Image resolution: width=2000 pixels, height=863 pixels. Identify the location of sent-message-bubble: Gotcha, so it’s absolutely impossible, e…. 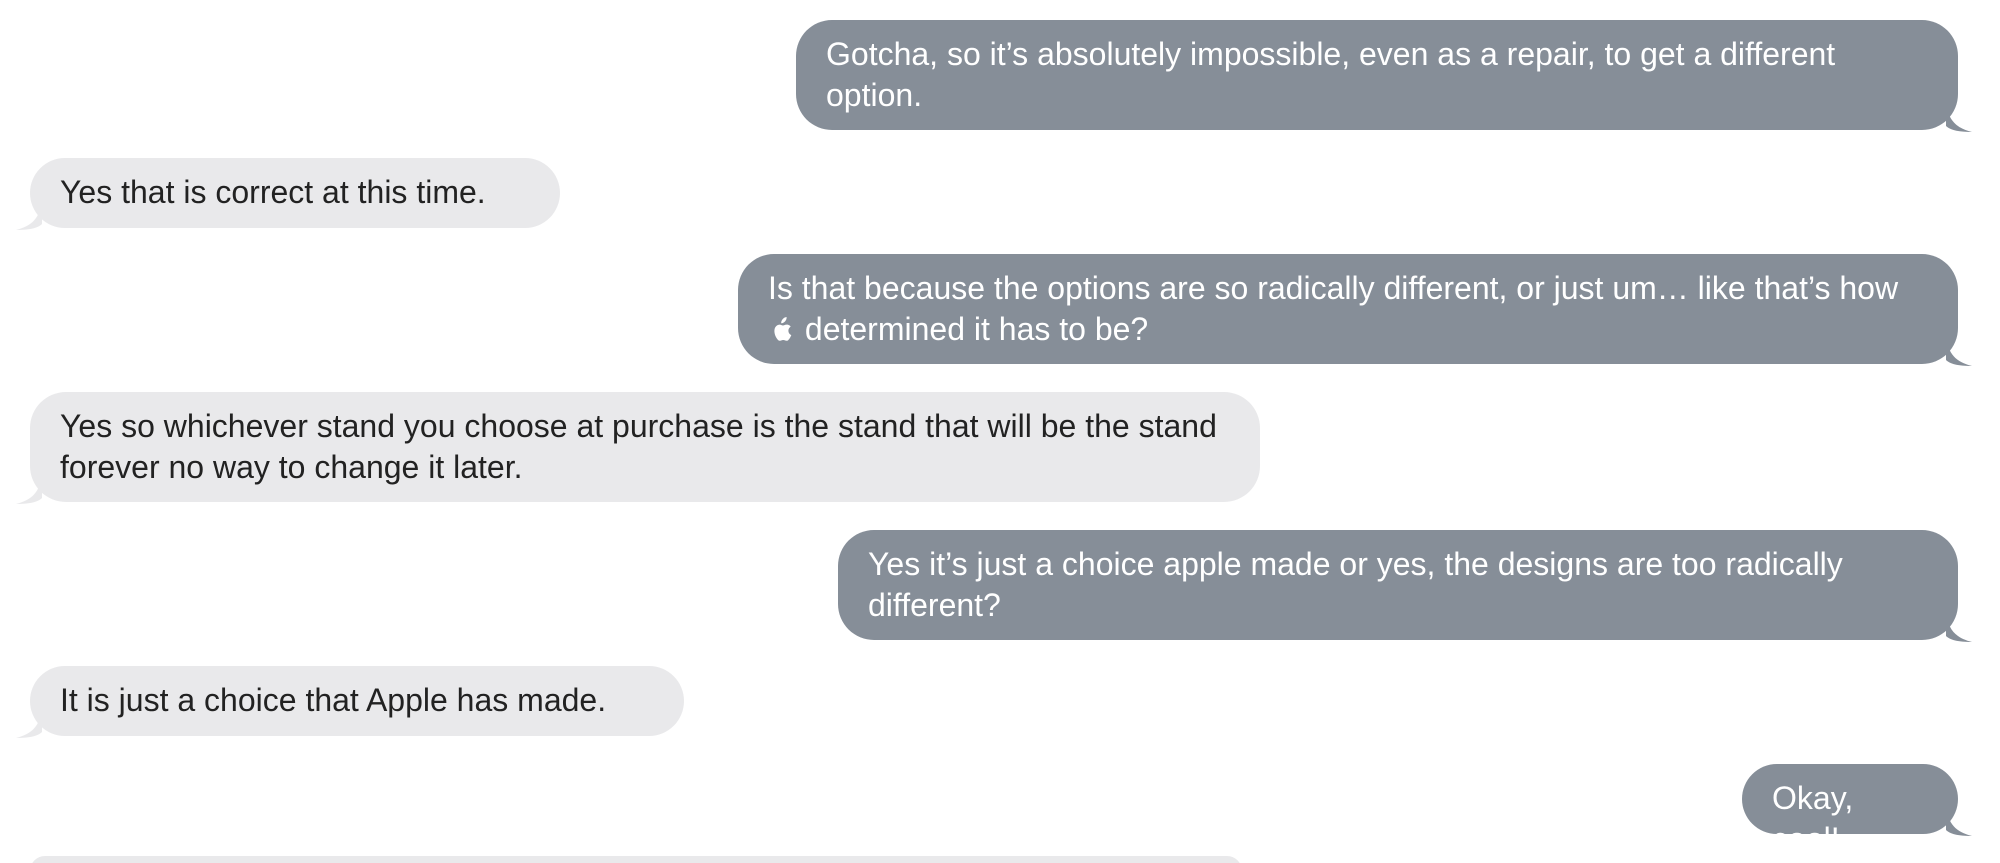
(1384, 76).